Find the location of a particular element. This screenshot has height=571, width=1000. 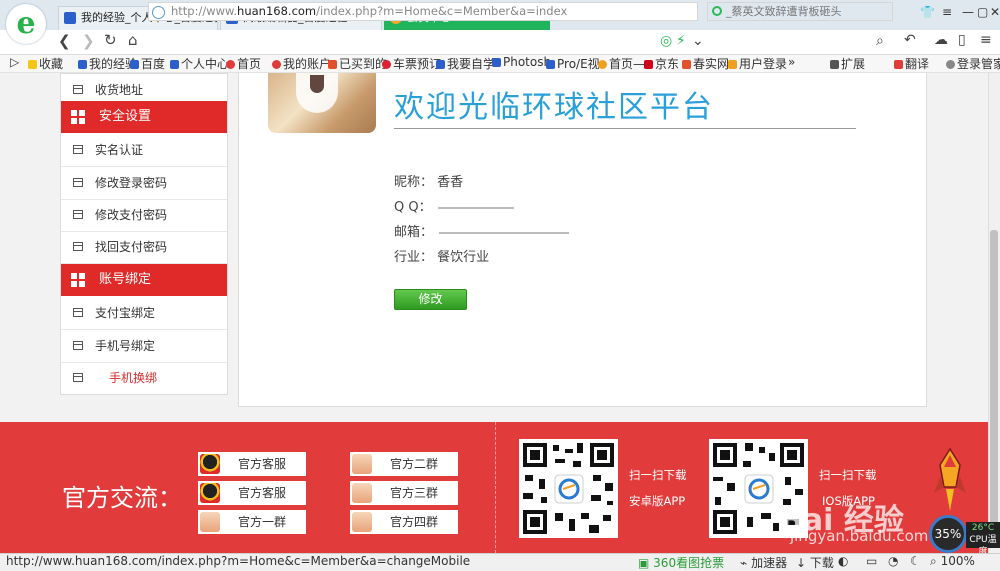

minimize-icon: — is located at coordinates (968, 12).